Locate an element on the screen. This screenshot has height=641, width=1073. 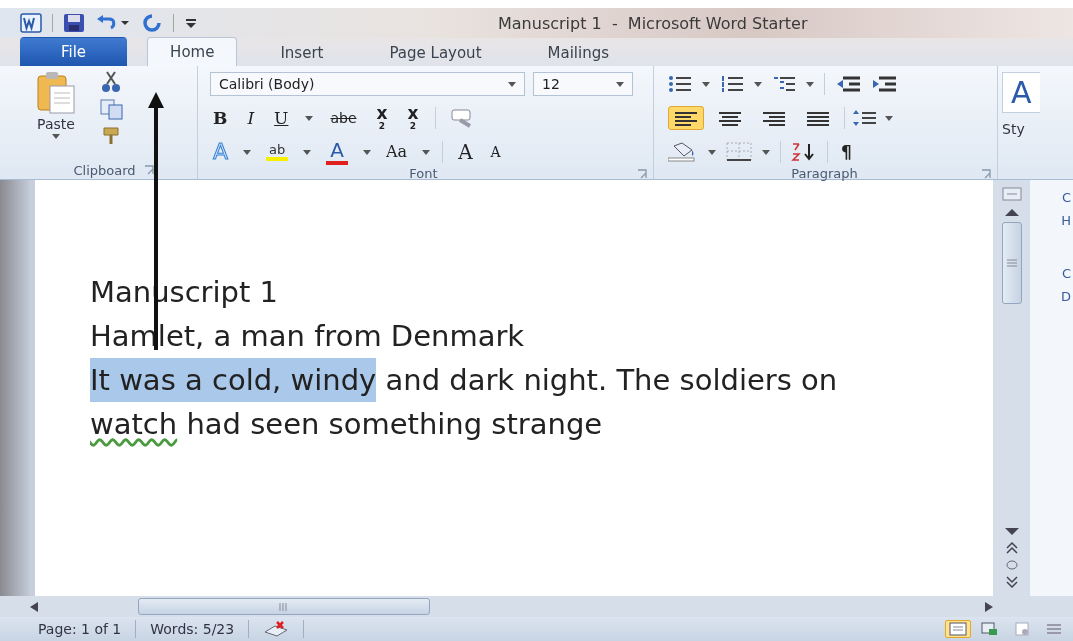
word-count: Words: 5/23 is located at coordinates (192, 629).